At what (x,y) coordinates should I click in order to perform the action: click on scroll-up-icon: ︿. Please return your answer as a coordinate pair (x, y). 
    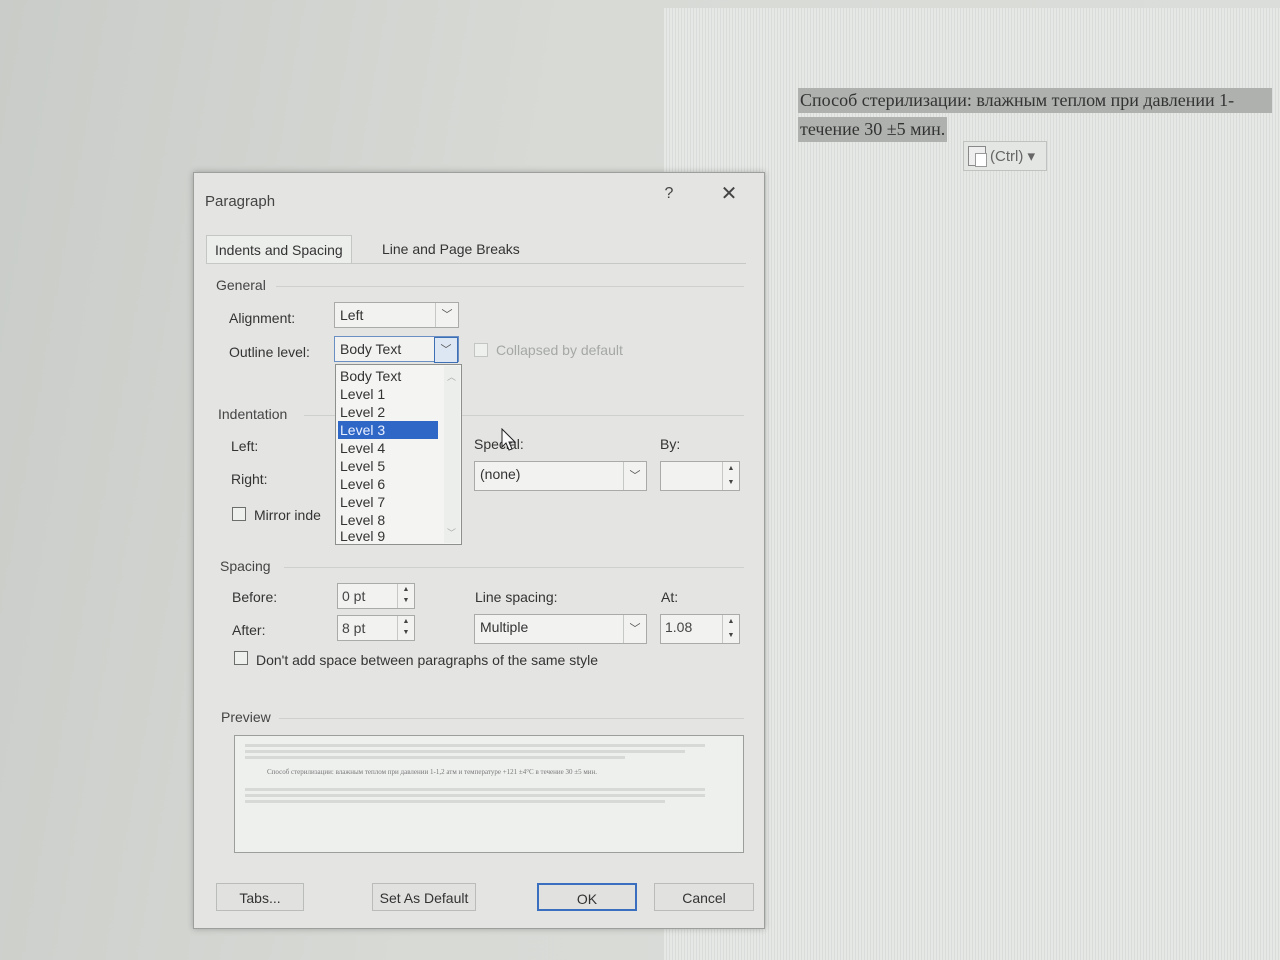
    Looking at the image, I should click on (451, 376).